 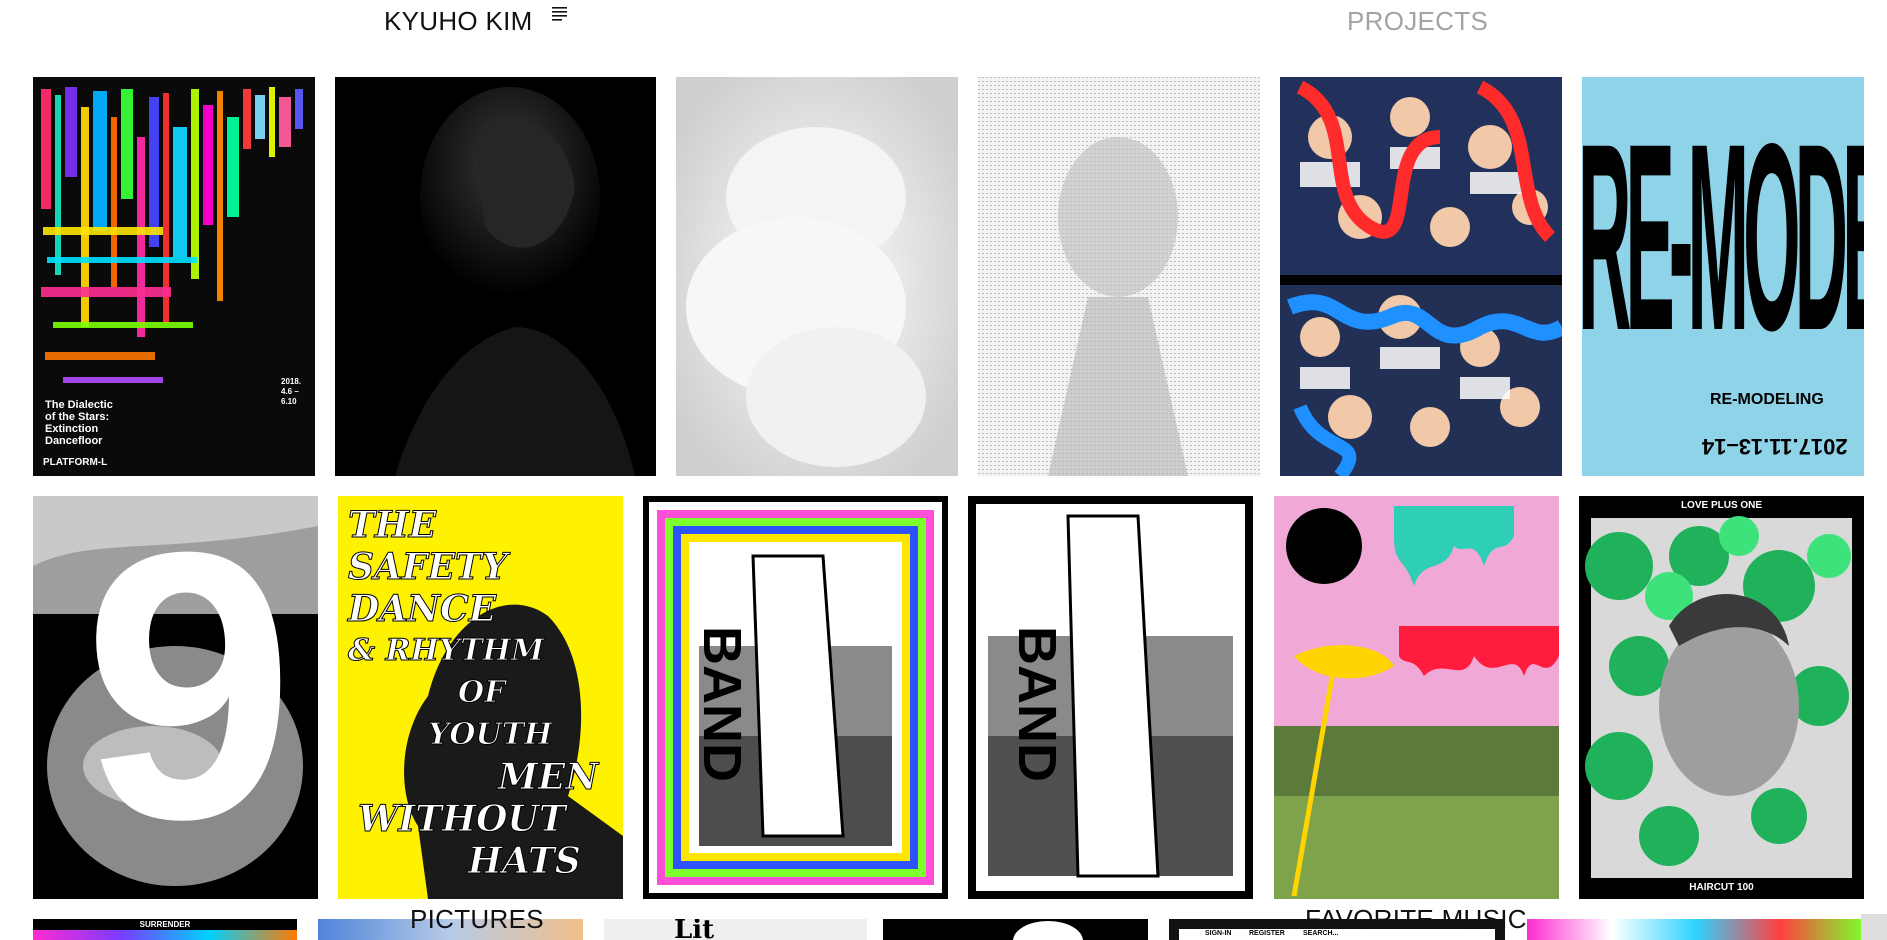 What do you see at coordinates (1421, 276) in the screenshot?
I see `project-tile-students-collage` at bounding box center [1421, 276].